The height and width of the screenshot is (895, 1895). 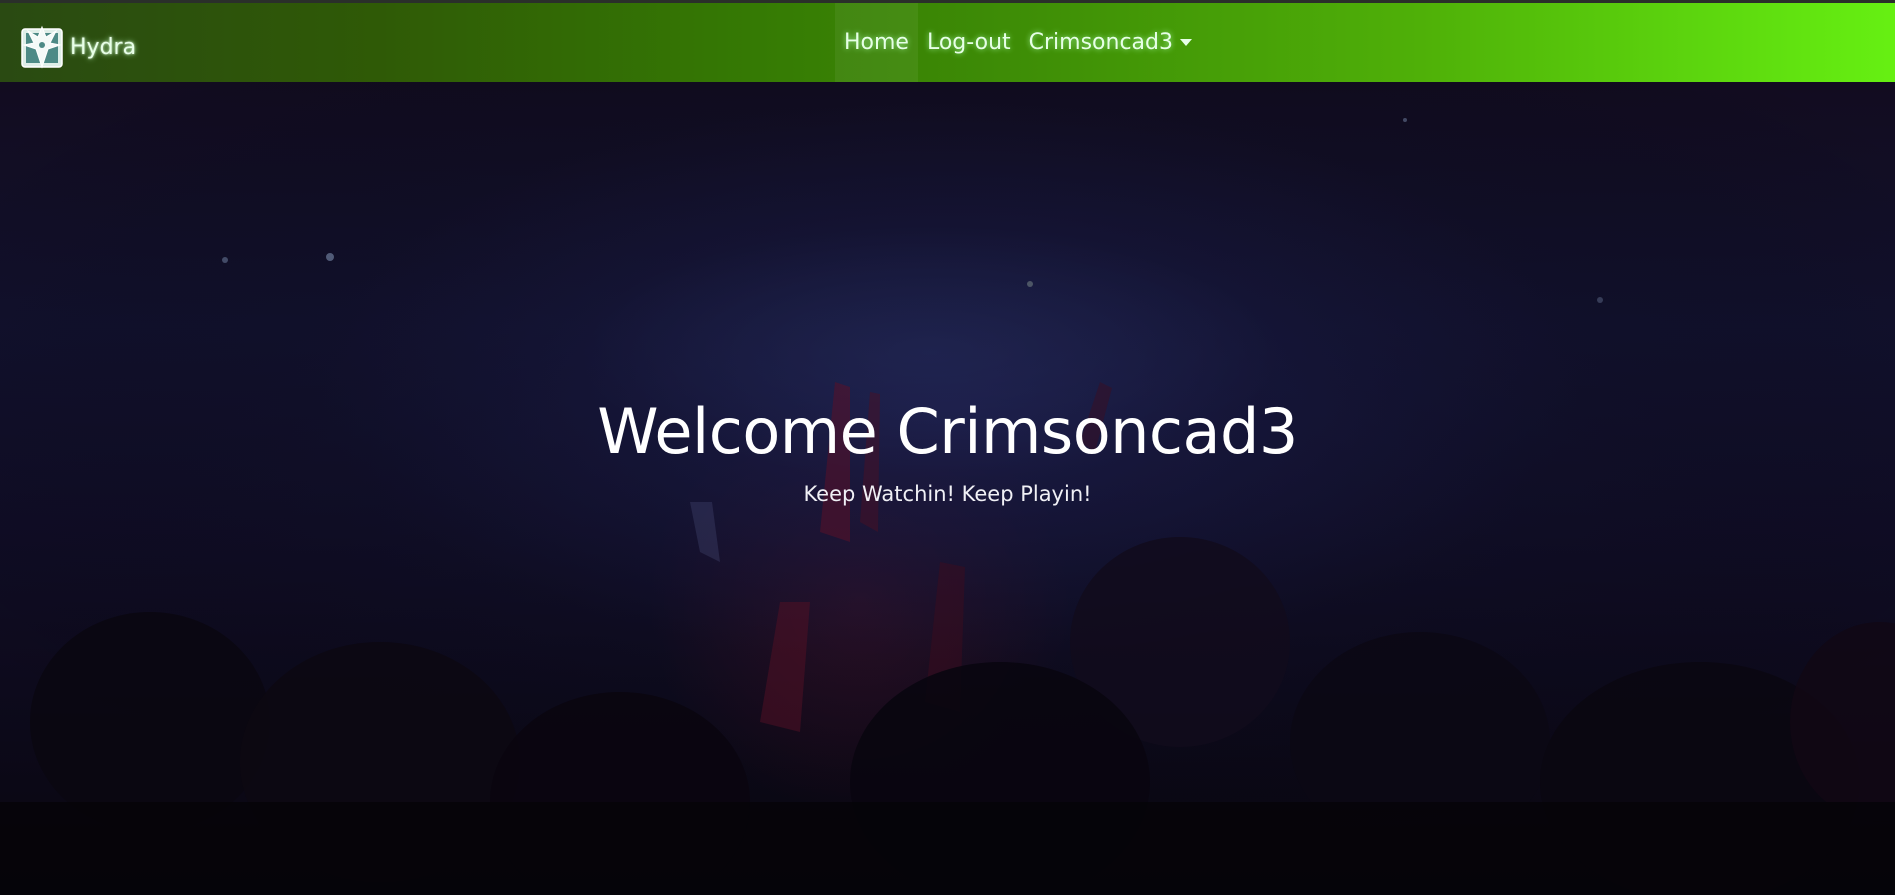 I want to click on user-dropdown-label: Crimsoncad3, so click(x=1100, y=42).